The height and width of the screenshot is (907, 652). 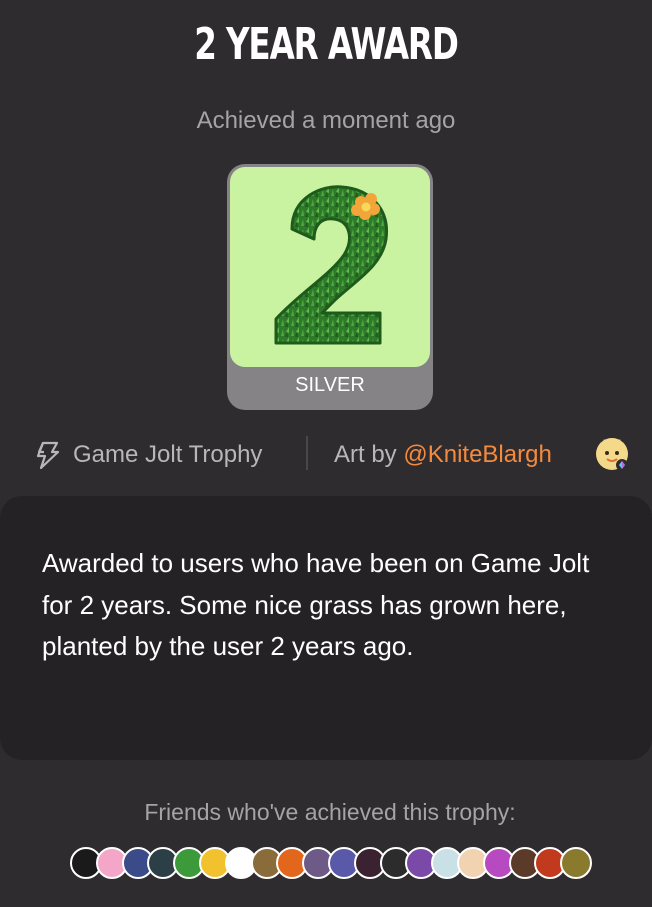 What do you see at coordinates (335, 863) in the screenshot?
I see `friends-avatar-row` at bounding box center [335, 863].